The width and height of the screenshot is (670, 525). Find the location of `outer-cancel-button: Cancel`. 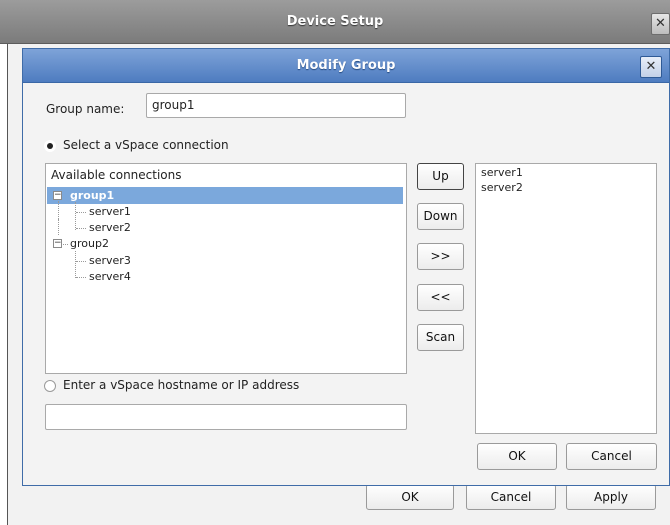

outer-cancel-button: Cancel is located at coordinates (511, 497).